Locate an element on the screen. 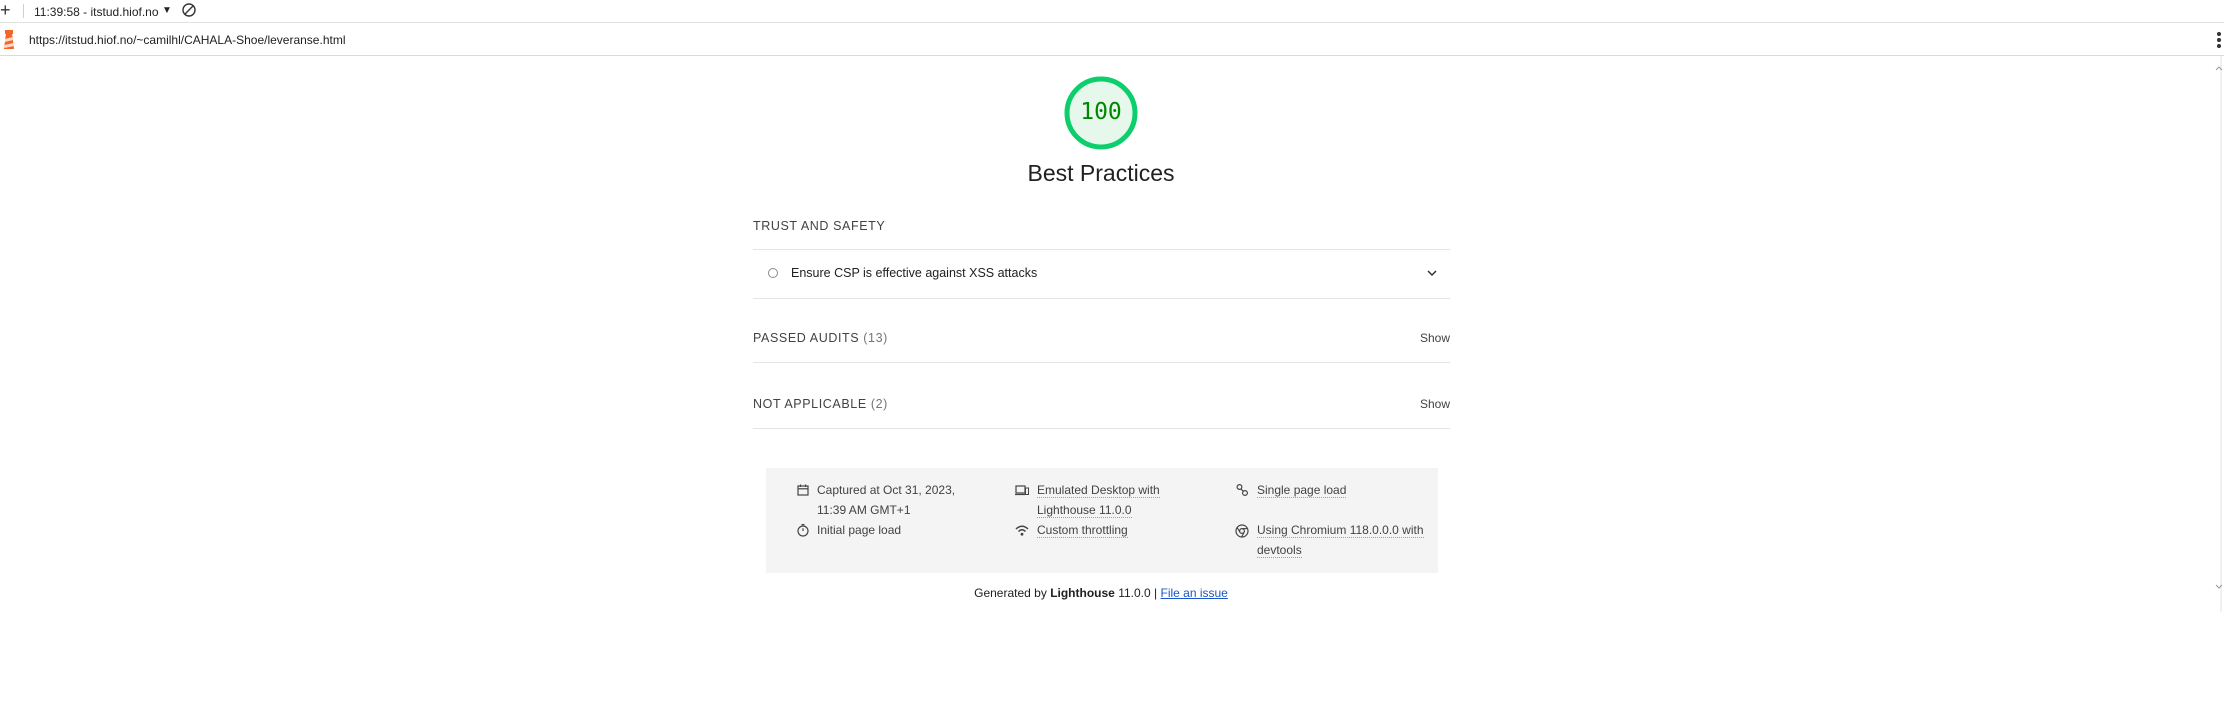 This screenshot has width=2224, height=720. not-applicable-section: NOT APPLICABLE (2) Show is located at coordinates (1101, 404).